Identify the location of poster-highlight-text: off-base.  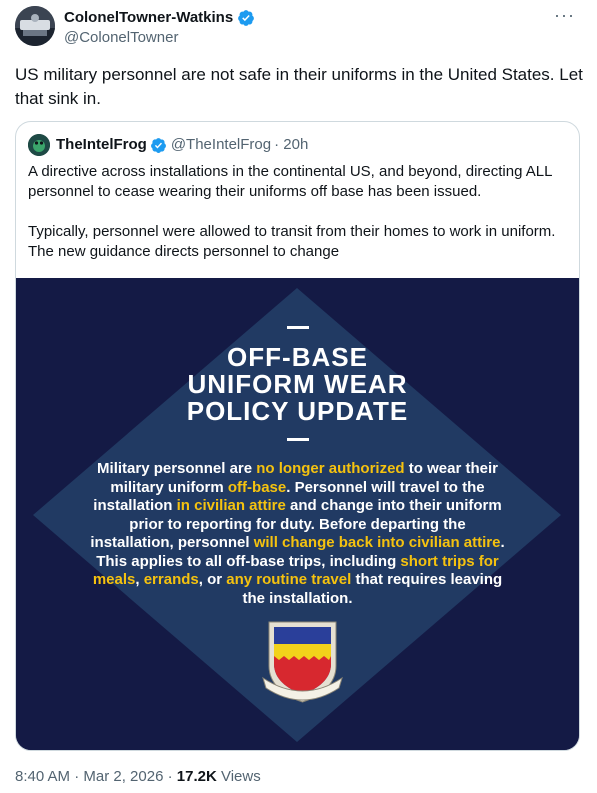
(257, 487).